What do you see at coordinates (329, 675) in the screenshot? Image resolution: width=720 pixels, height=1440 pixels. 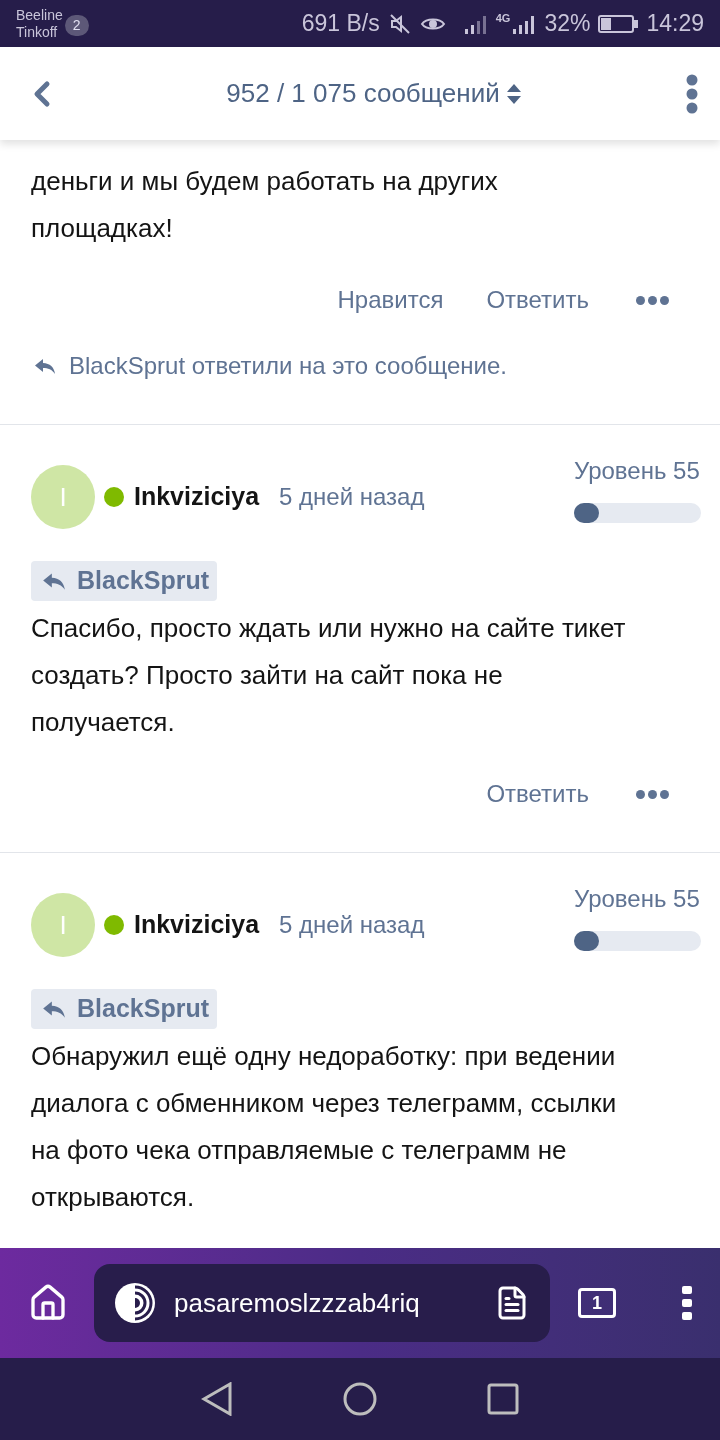 I see `post-text: Спасибо, просто ждать или нужно на сайте тикет создать? Просто зайти на сайт пока не получается.` at bounding box center [329, 675].